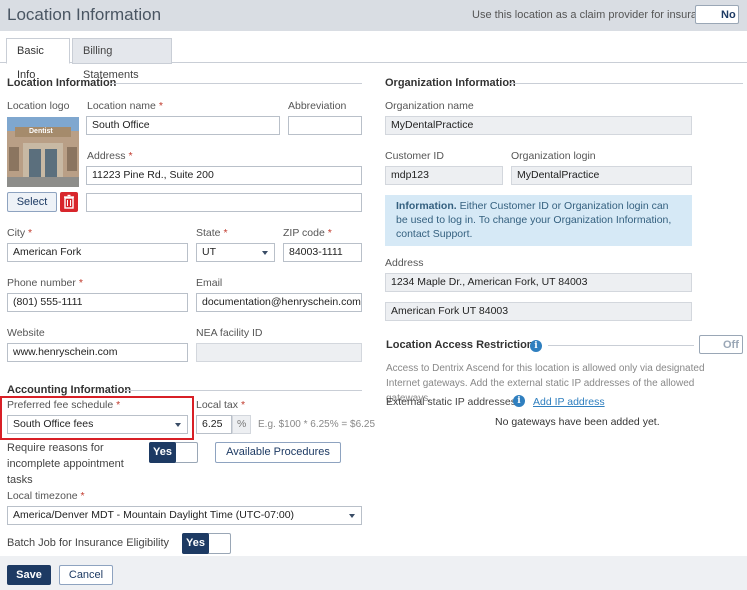 The image size is (747, 590). What do you see at coordinates (317, 424) in the screenshot?
I see `local-tax-hint: E.g. $100 * 6.25% = $6.25` at bounding box center [317, 424].